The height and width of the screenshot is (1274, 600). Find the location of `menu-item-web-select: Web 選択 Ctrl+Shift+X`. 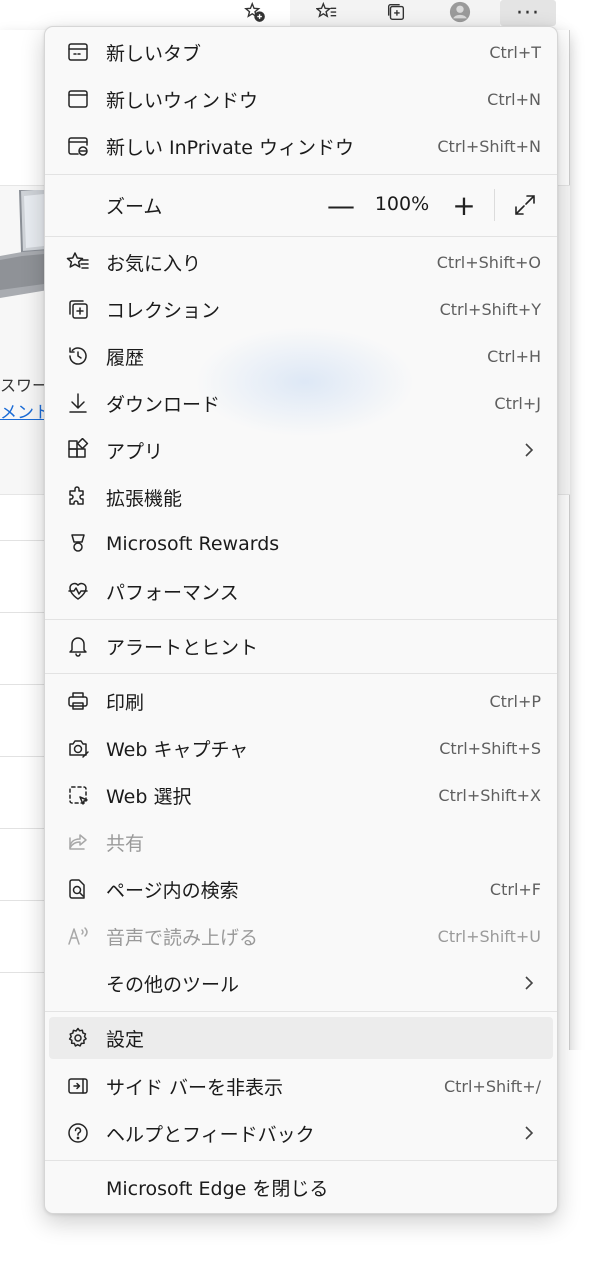

menu-item-web-select: Web 選択 Ctrl+Shift+X is located at coordinates (301, 795).